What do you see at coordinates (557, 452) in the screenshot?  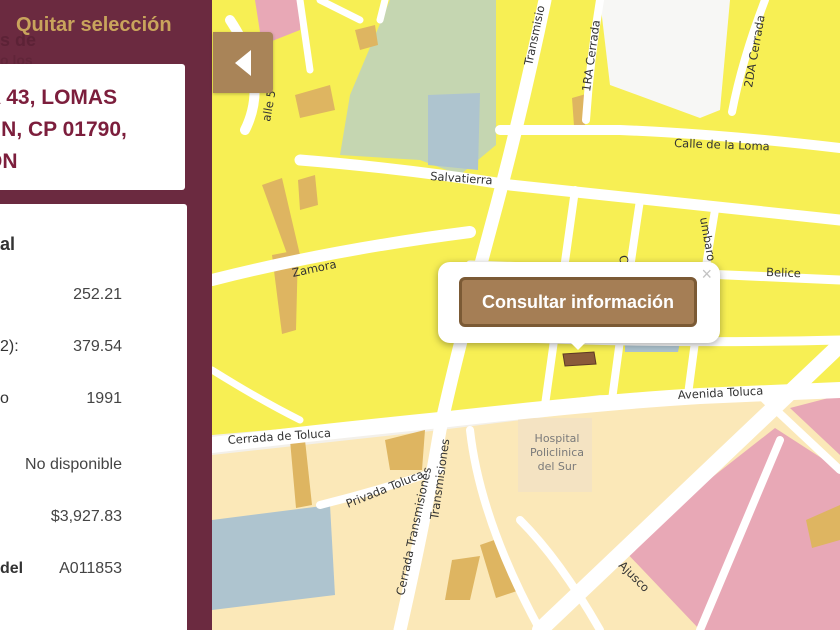 I see `poi-label: Policlinica` at bounding box center [557, 452].